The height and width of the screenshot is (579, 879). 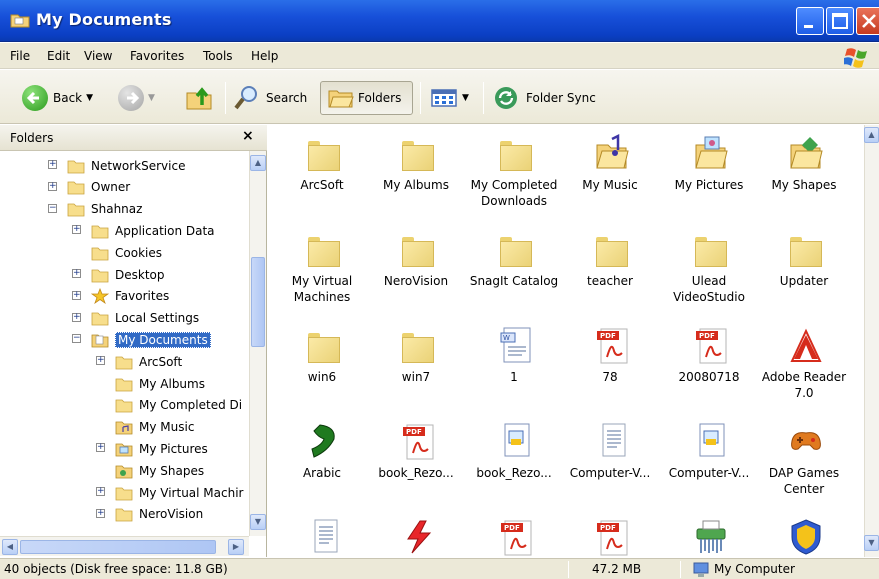 What do you see at coordinates (154, 427) in the screenshot?
I see `tree-item: My Music` at bounding box center [154, 427].